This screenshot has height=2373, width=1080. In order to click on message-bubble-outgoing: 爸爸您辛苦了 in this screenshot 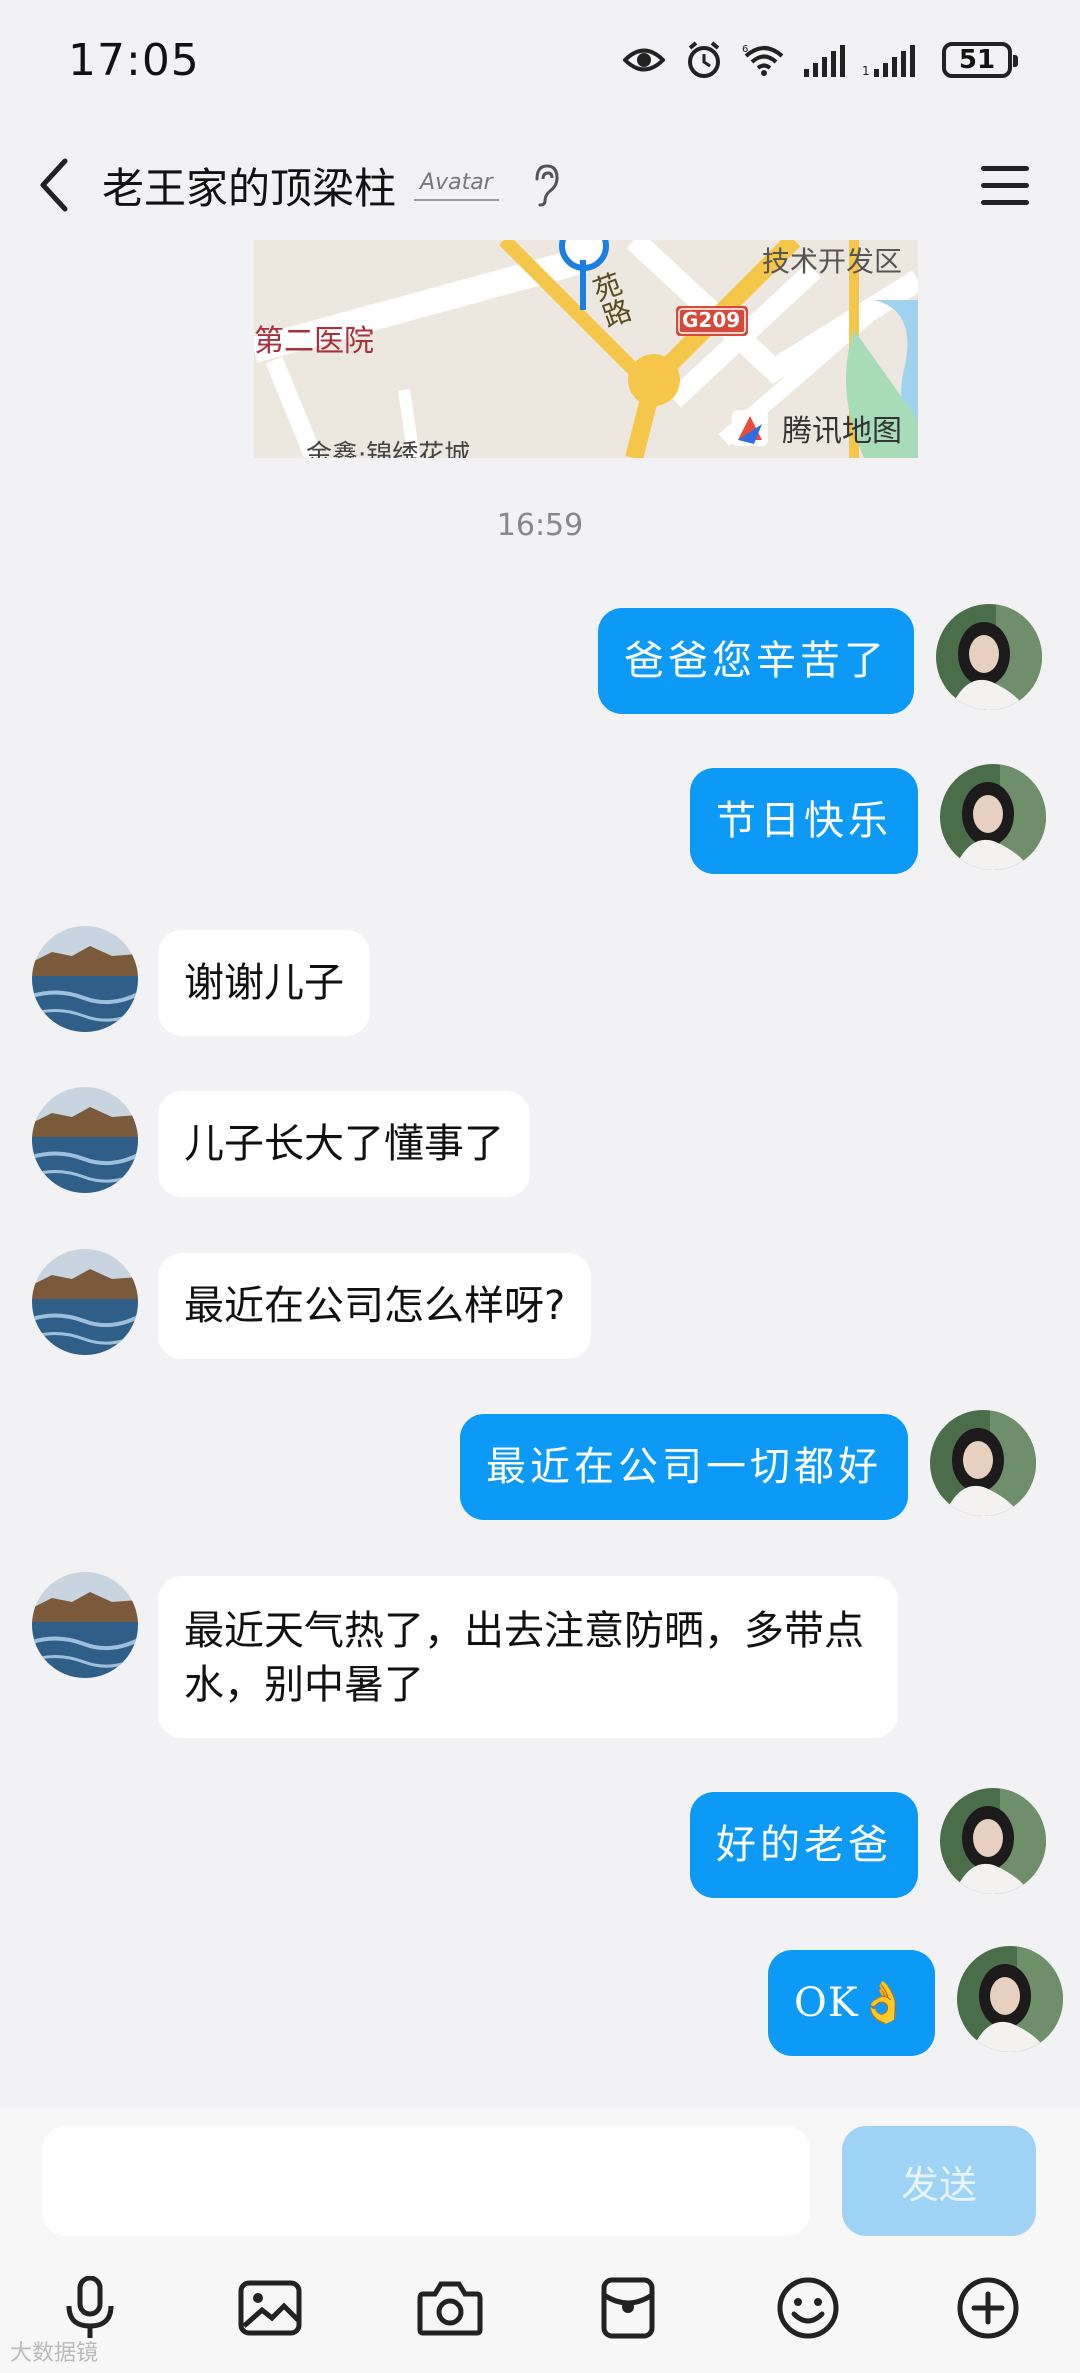, I will do `click(756, 661)`.